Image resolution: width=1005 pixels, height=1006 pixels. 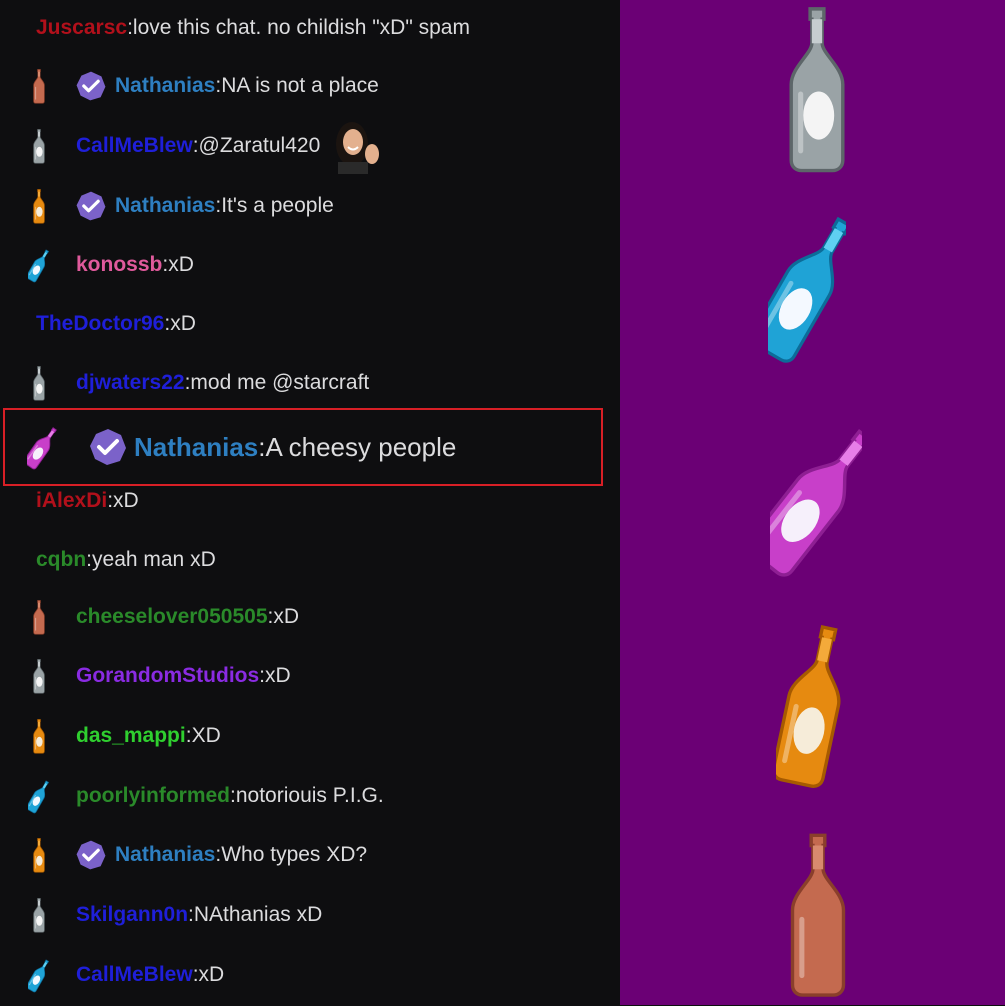 What do you see at coordinates (280, 382) in the screenshot?
I see `chat-text: mod me @starcraft` at bounding box center [280, 382].